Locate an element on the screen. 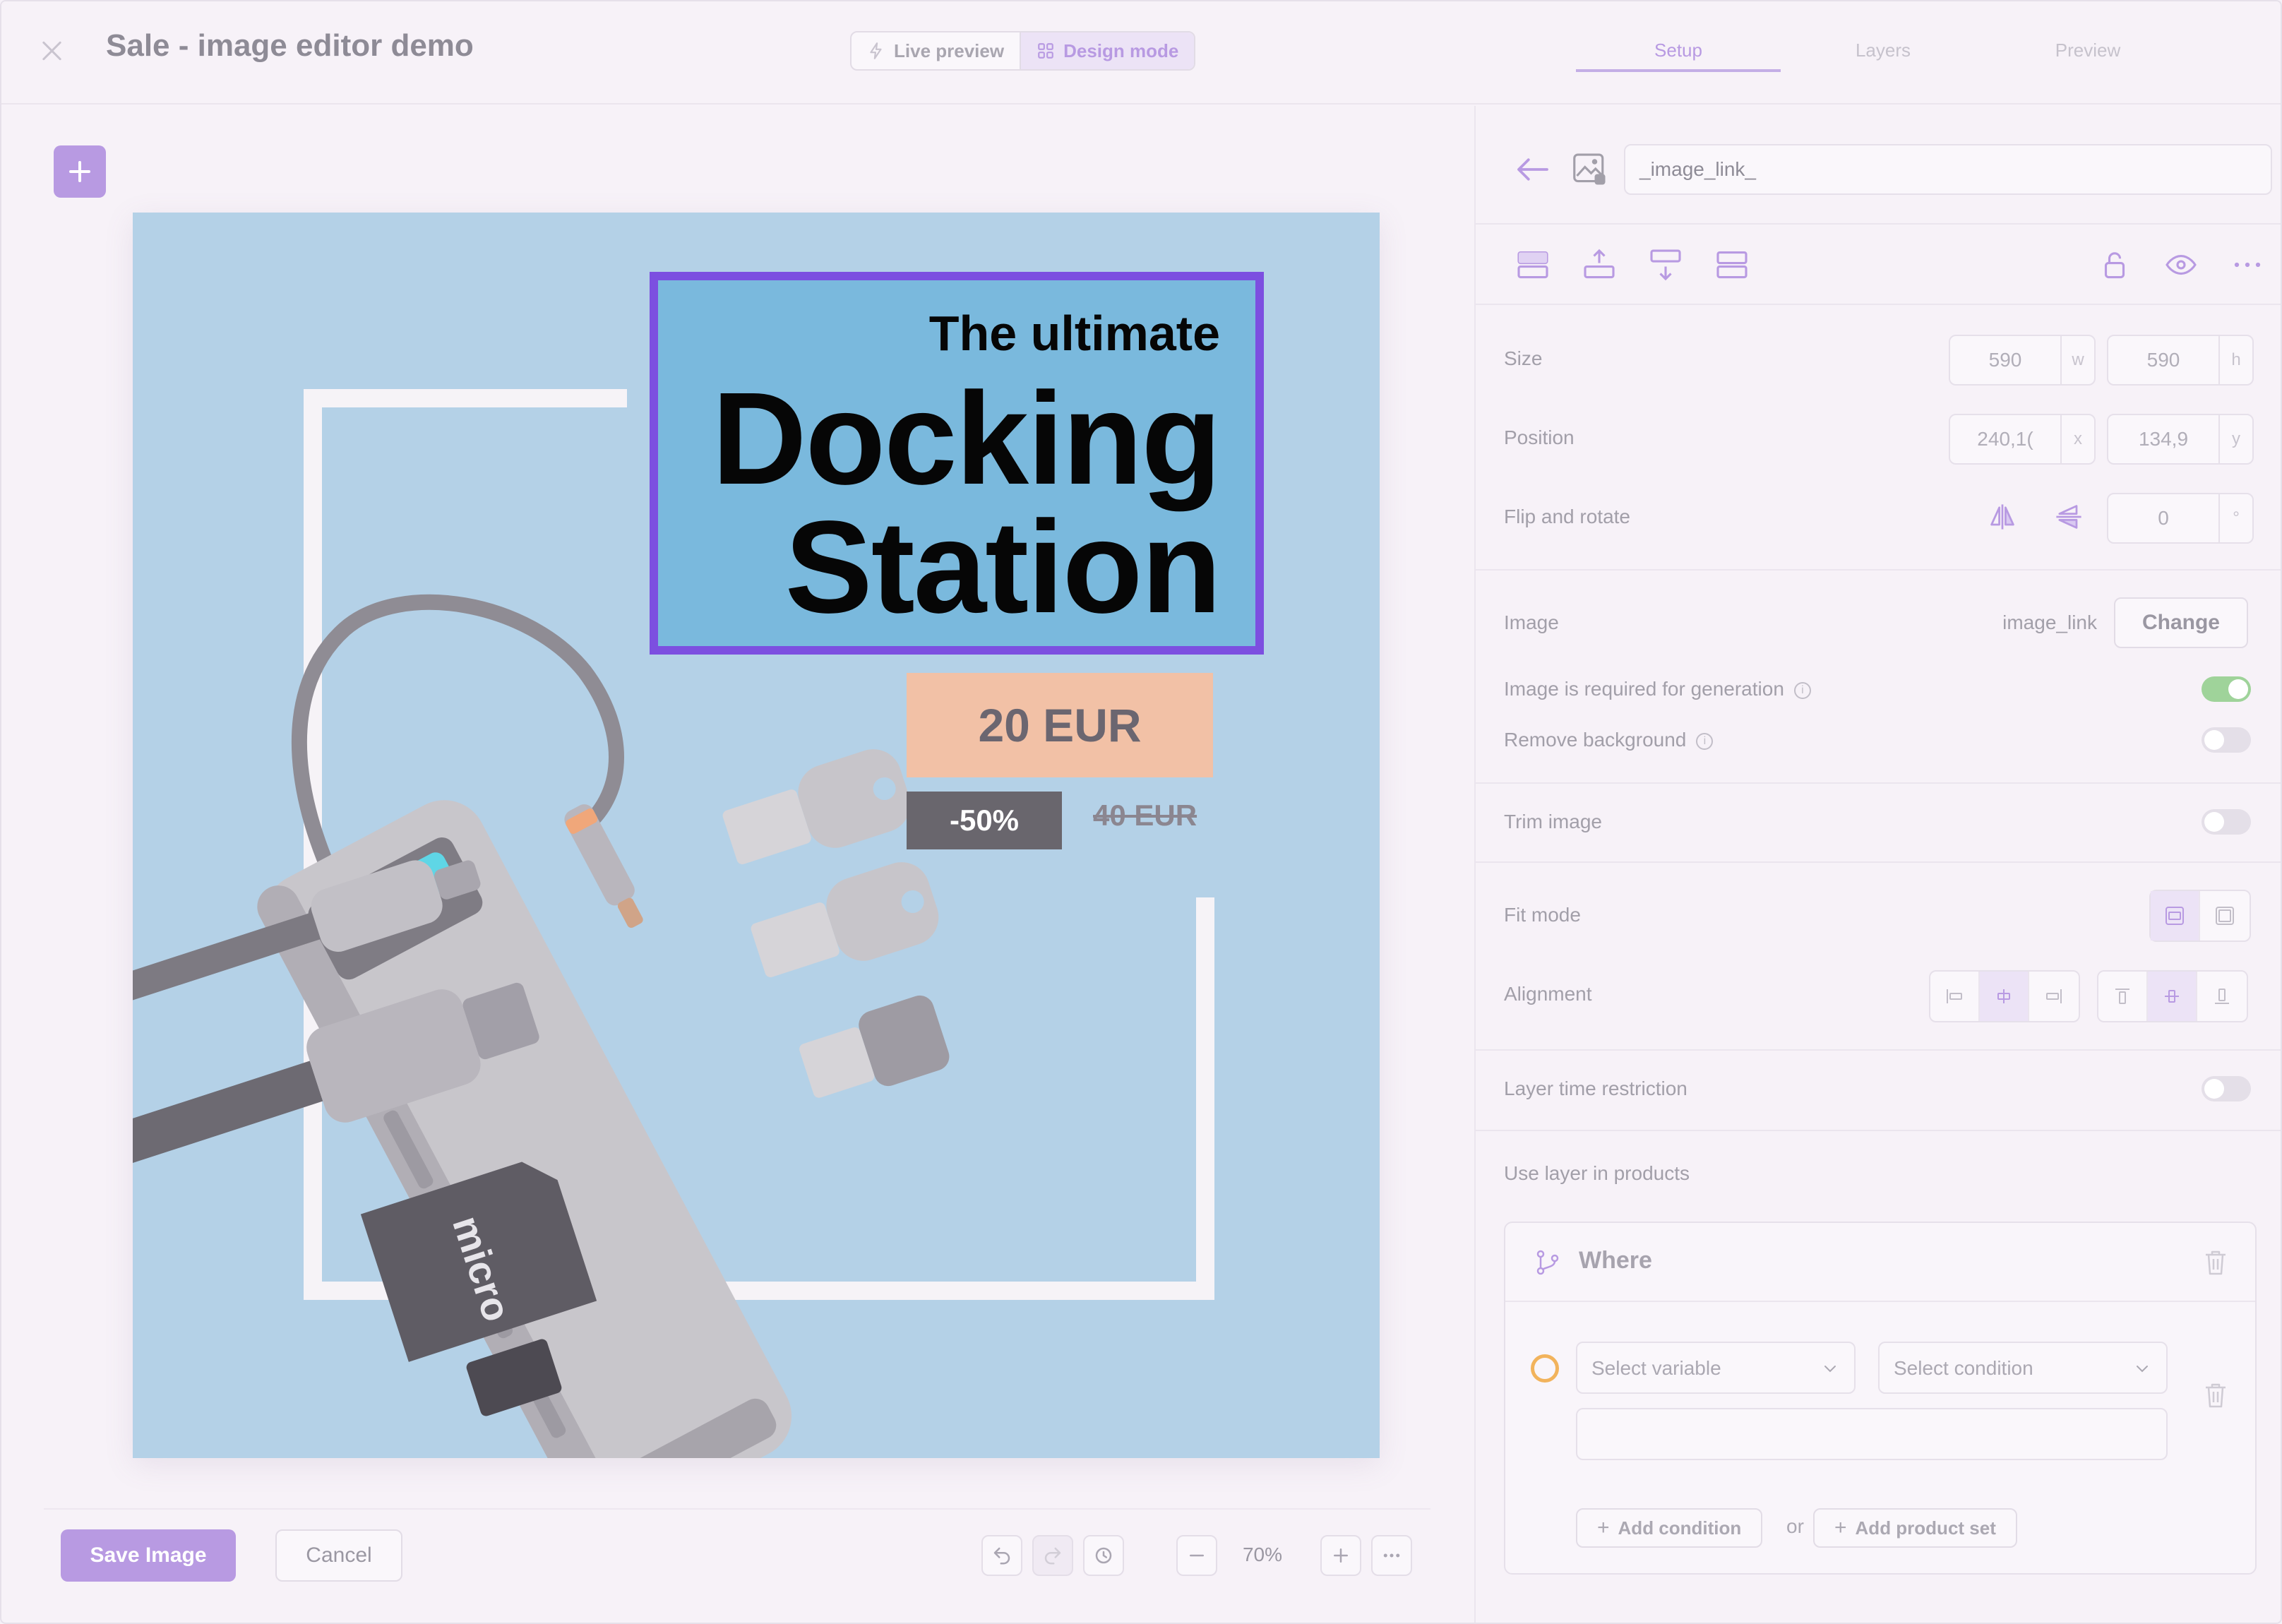 This screenshot has height=1624, width=2282. fit-contain-option is located at coordinates (2175, 916).